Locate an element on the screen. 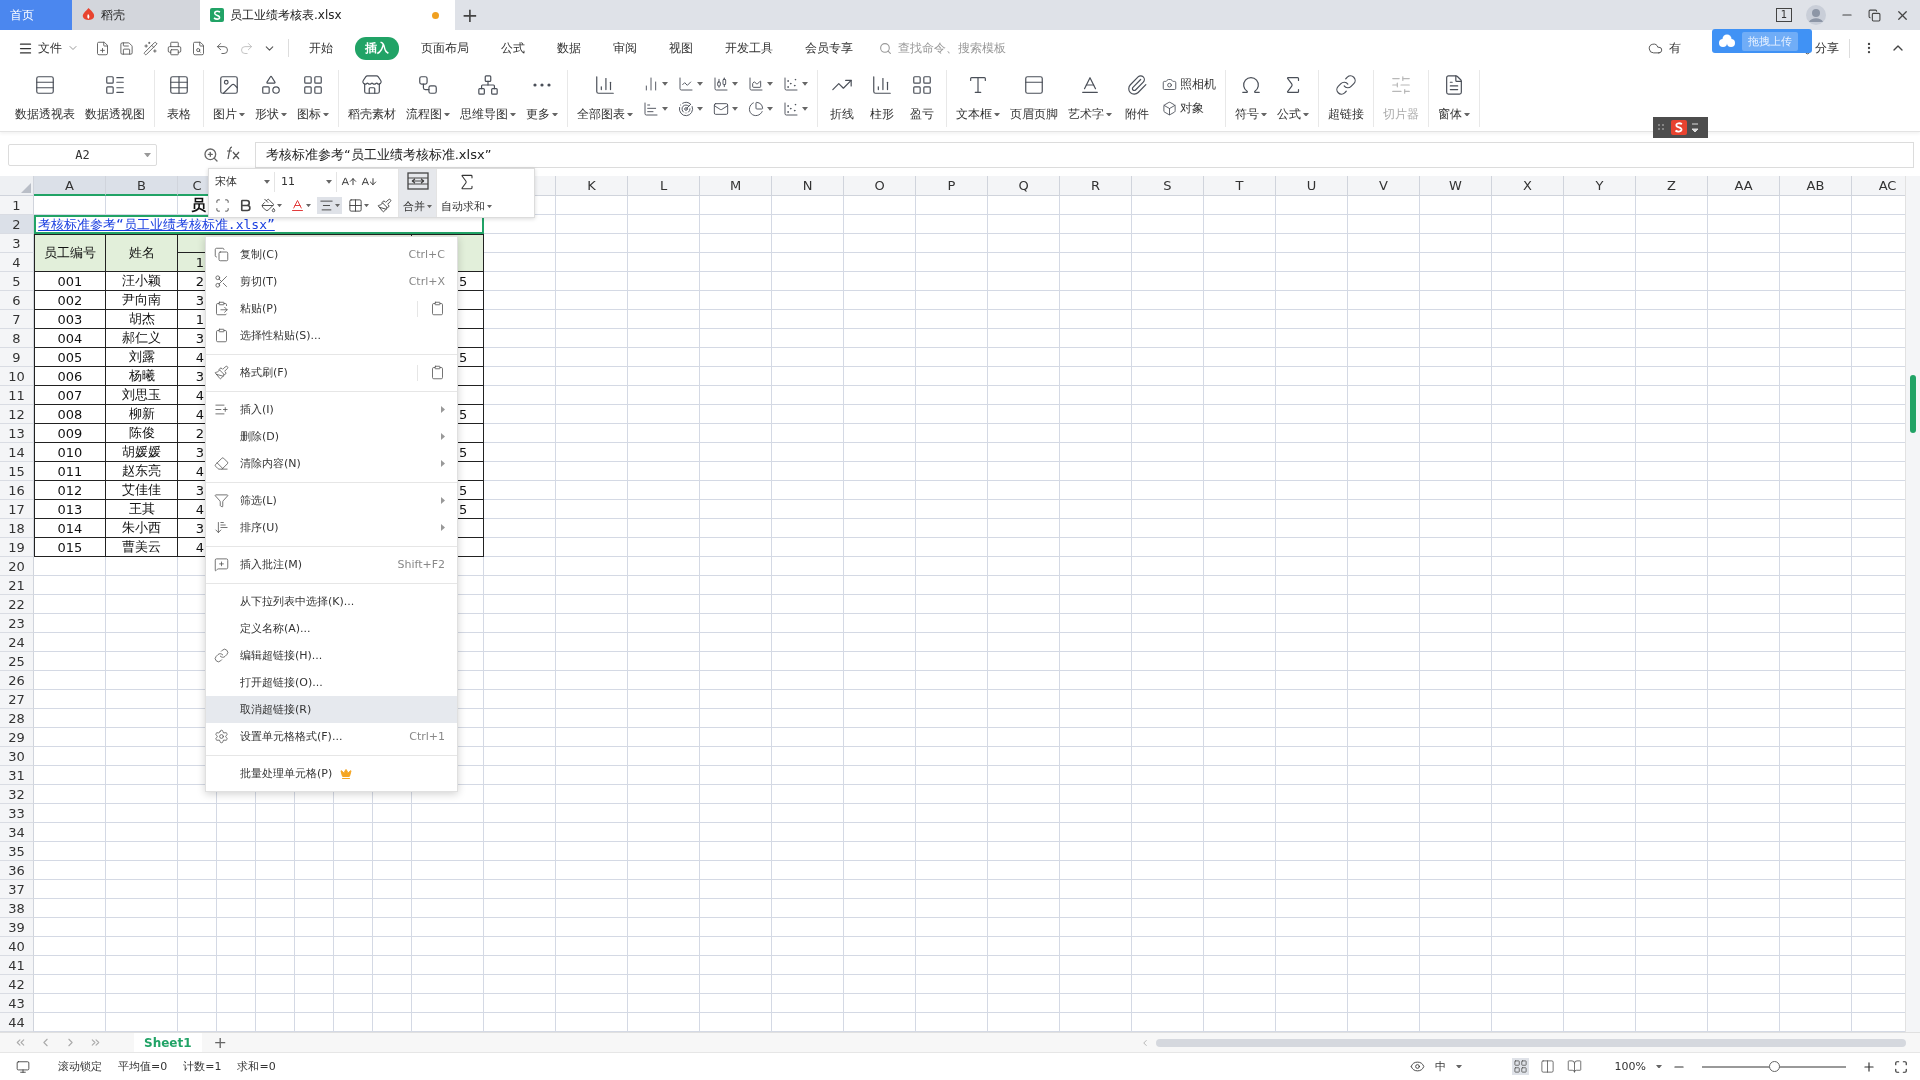  input-mode: 中 is located at coordinates (1440, 1066).